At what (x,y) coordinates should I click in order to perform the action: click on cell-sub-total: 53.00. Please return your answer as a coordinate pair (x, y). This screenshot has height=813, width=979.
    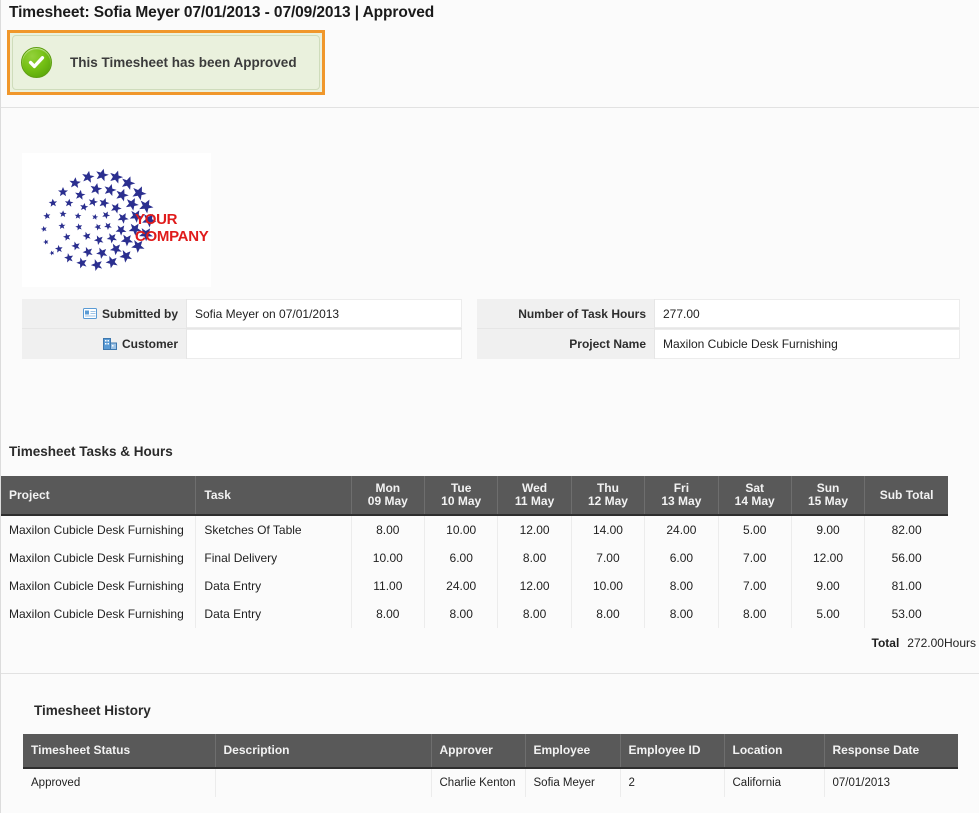
    Looking at the image, I should click on (906, 614).